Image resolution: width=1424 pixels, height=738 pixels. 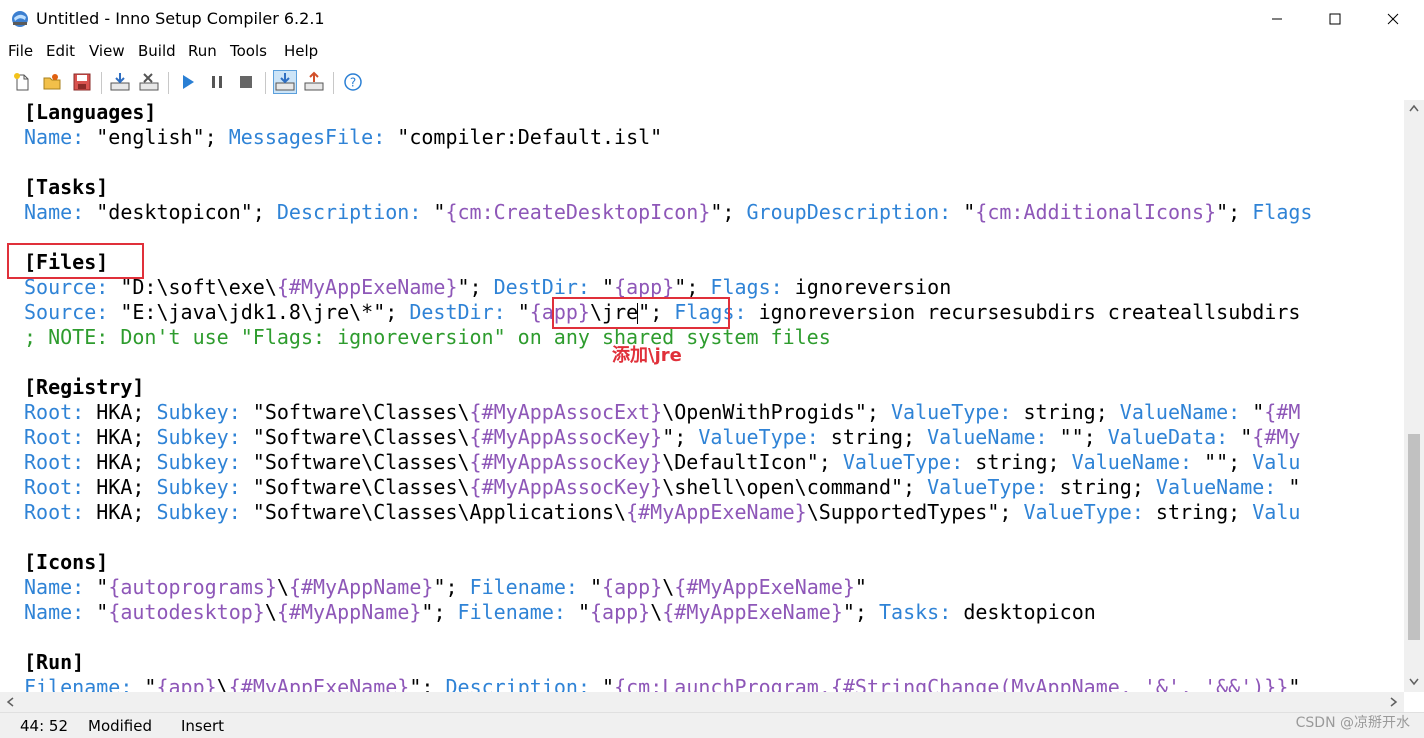 I want to click on code-text: \DefaultIcon";, so click(x=752, y=462).